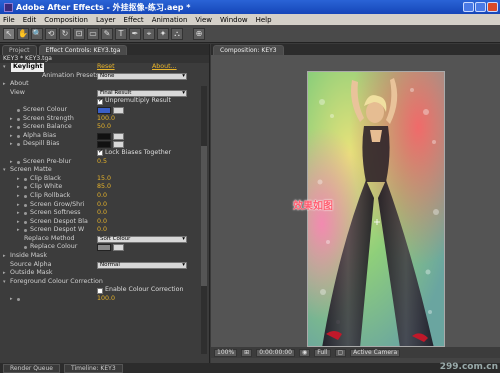 Image resolution: width=500 pixels, height=373 pixels. Describe the element at coordinates (480, 7) in the screenshot. I see `maximize-button` at that location.